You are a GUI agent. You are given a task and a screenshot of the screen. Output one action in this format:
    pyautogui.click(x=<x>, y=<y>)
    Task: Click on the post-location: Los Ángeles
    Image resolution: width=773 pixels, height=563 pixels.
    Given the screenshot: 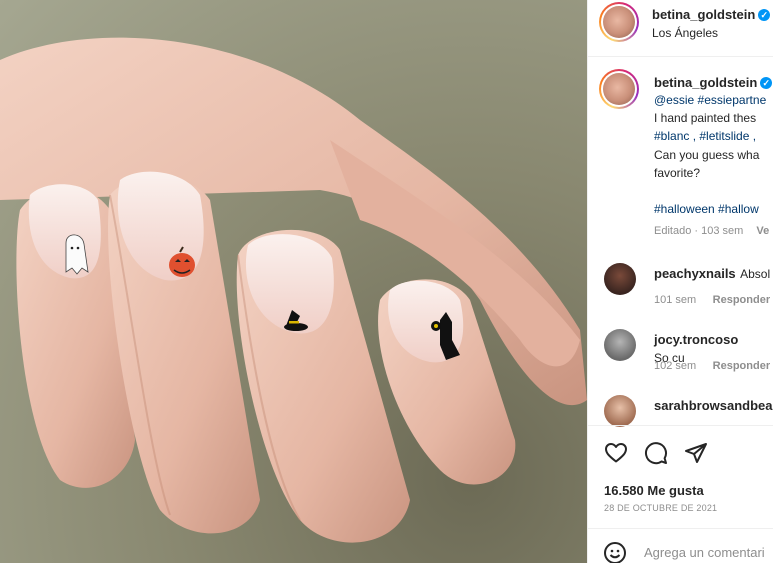 What is the action you would take?
    pyautogui.click(x=685, y=33)
    